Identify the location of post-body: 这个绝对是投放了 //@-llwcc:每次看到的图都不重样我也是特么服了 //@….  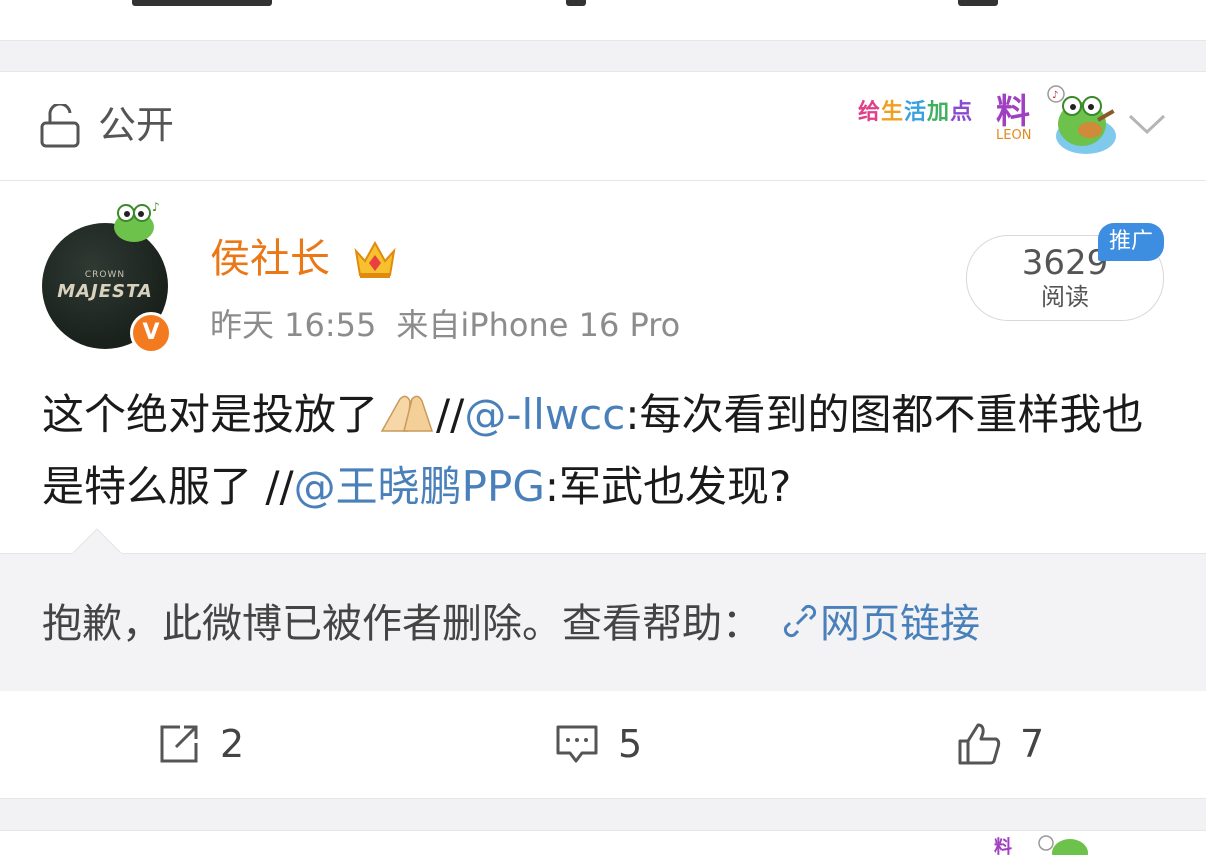
(593, 450).